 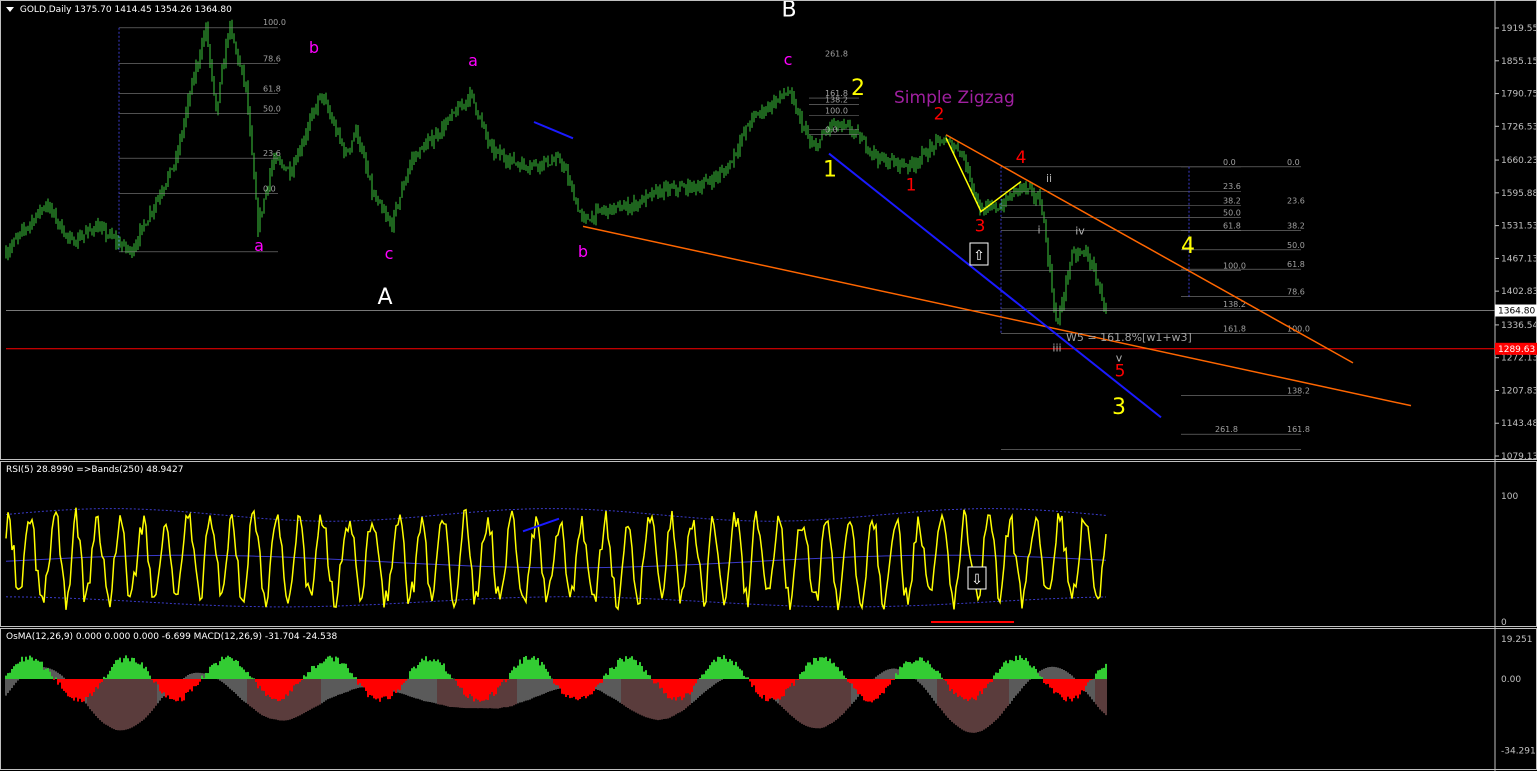 What do you see at coordinates (384, 297) in the screenshot?
I see `wave-label: A` at bounding box center [384, 297].